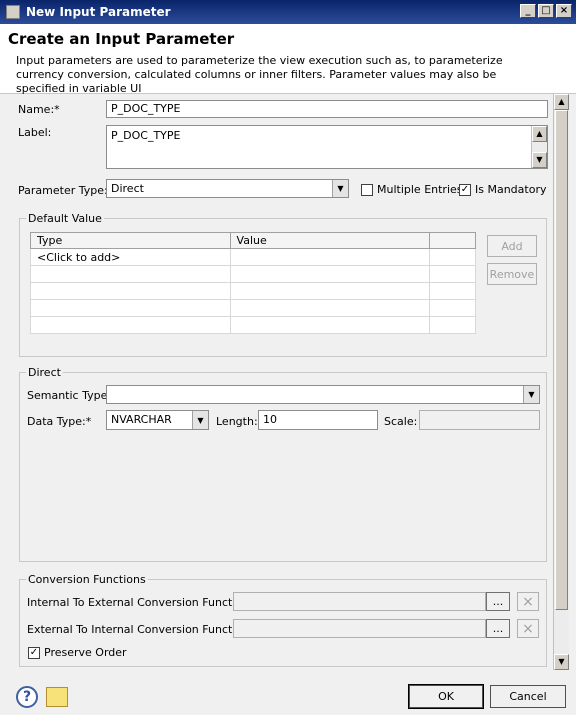 The width and height of the screenshot is (576, 715). Describe the element at coordinates (546, 11) in the screenshot. I see `maximize-button: □` at that location.